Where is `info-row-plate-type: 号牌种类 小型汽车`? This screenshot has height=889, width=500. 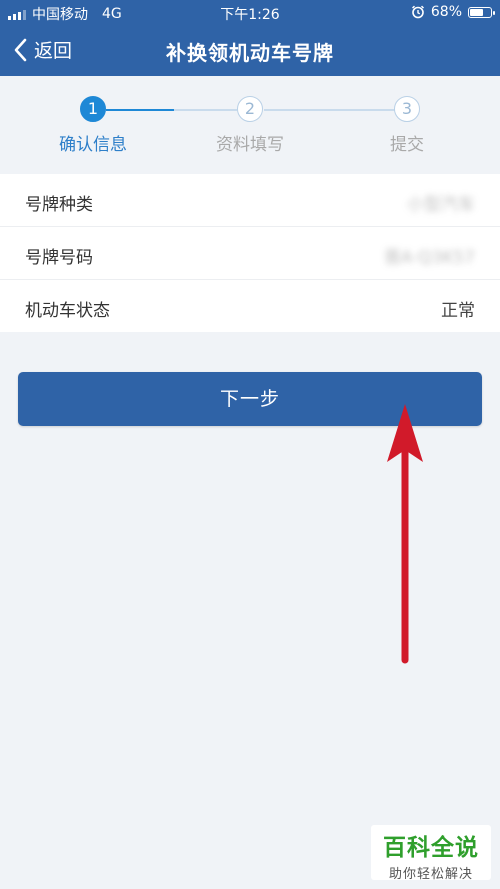
info-row-plate-type: 号牌种类 小型汽车 is located at coordinates (250, 200).